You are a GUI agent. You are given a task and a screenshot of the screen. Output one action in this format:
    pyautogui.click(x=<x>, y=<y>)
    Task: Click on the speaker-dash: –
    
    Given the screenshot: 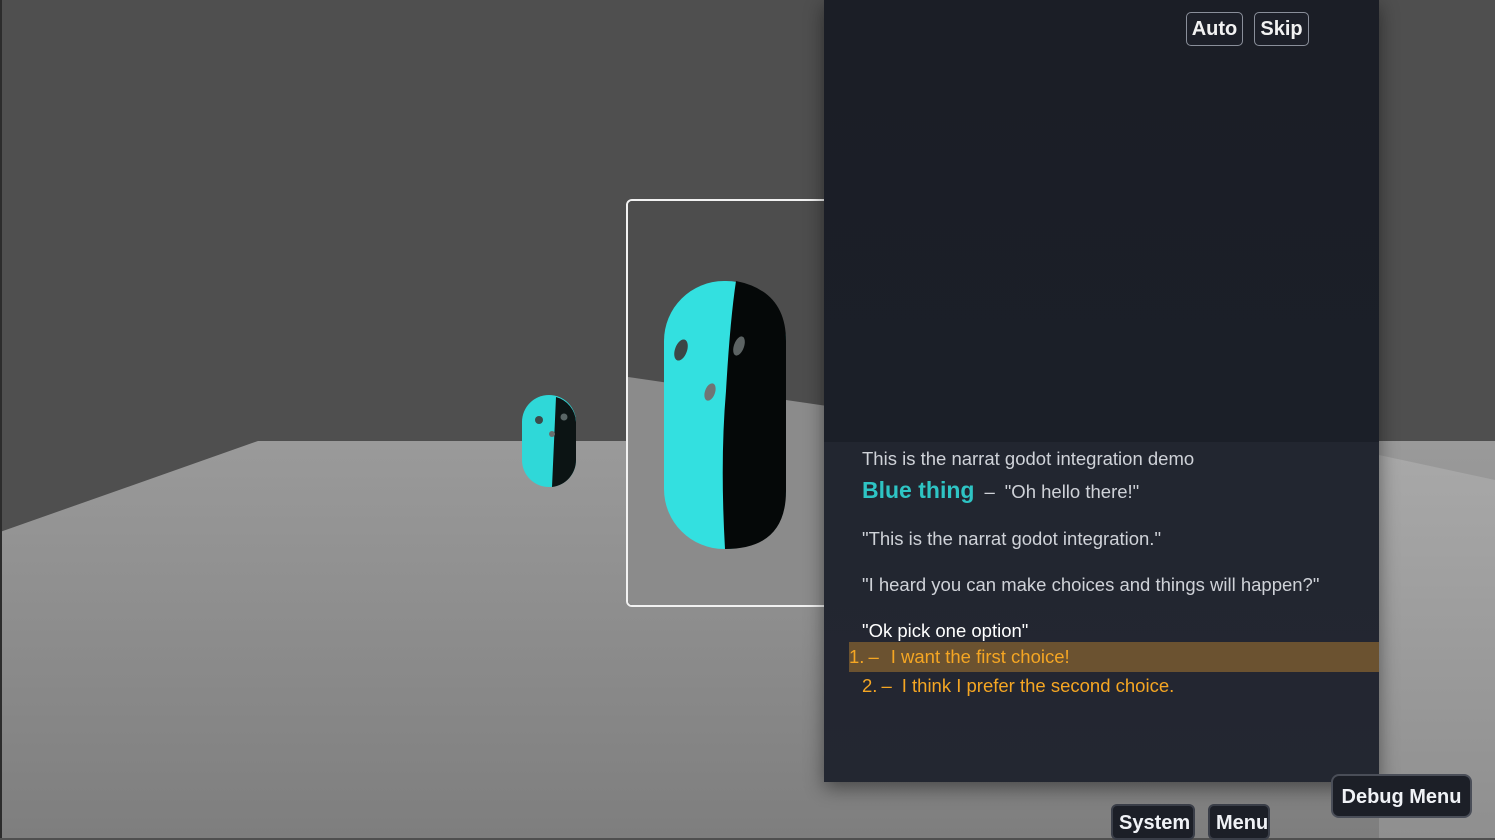 What is the action you would take?
    pyautogui.click(x=989, y=491)
    